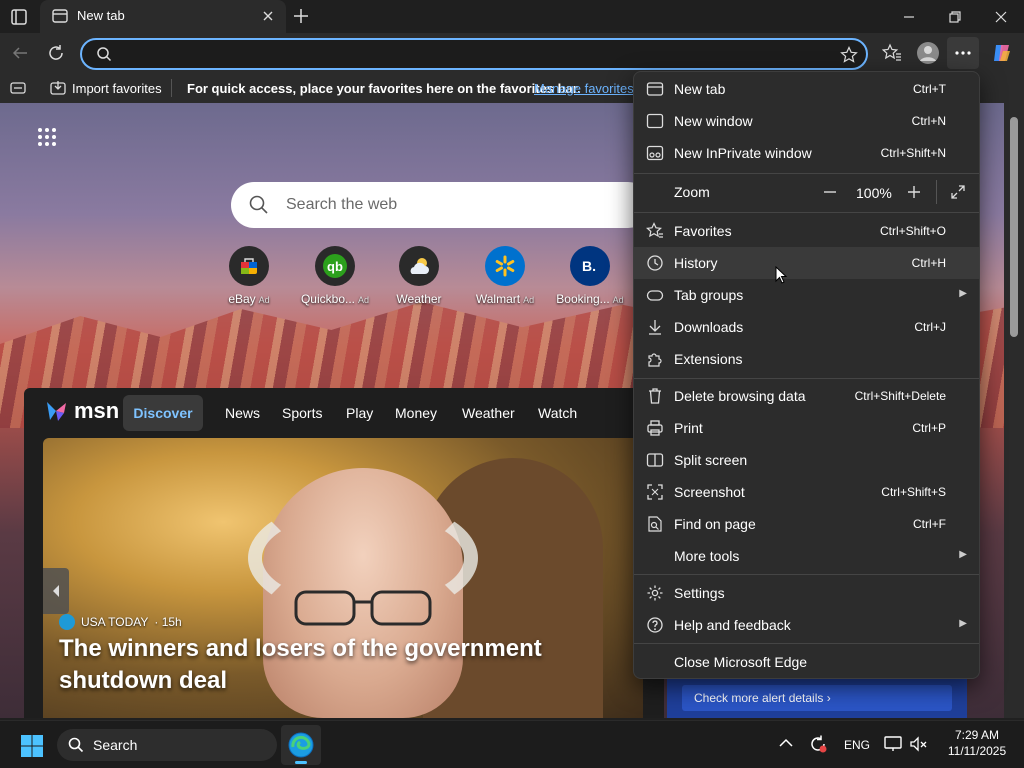 The height and width of the screenshot is (768, 1024). I want to click on manage-favorites-link: Manage favorites, so click(584, 88).